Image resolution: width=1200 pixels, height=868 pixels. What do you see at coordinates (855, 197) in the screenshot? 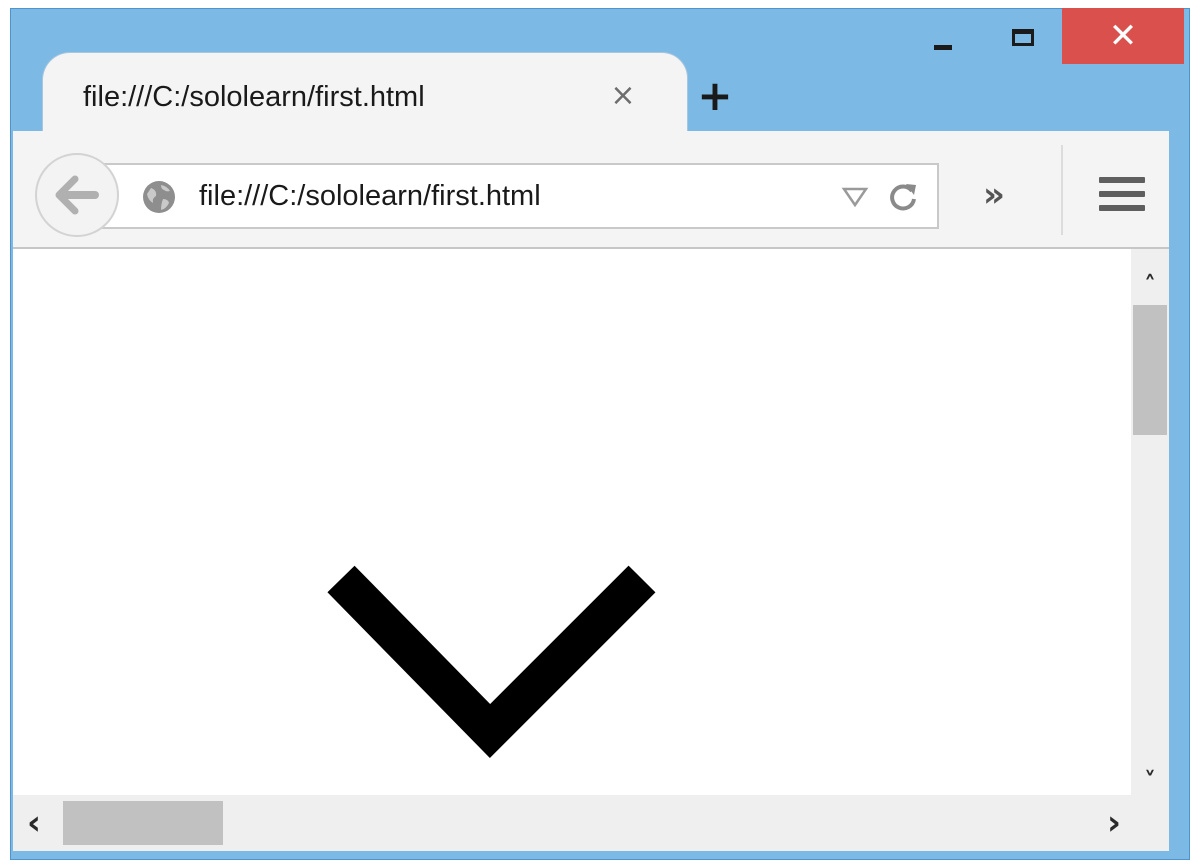
I see `dropdown-triangle-icon` at bounding box center [855, 197].